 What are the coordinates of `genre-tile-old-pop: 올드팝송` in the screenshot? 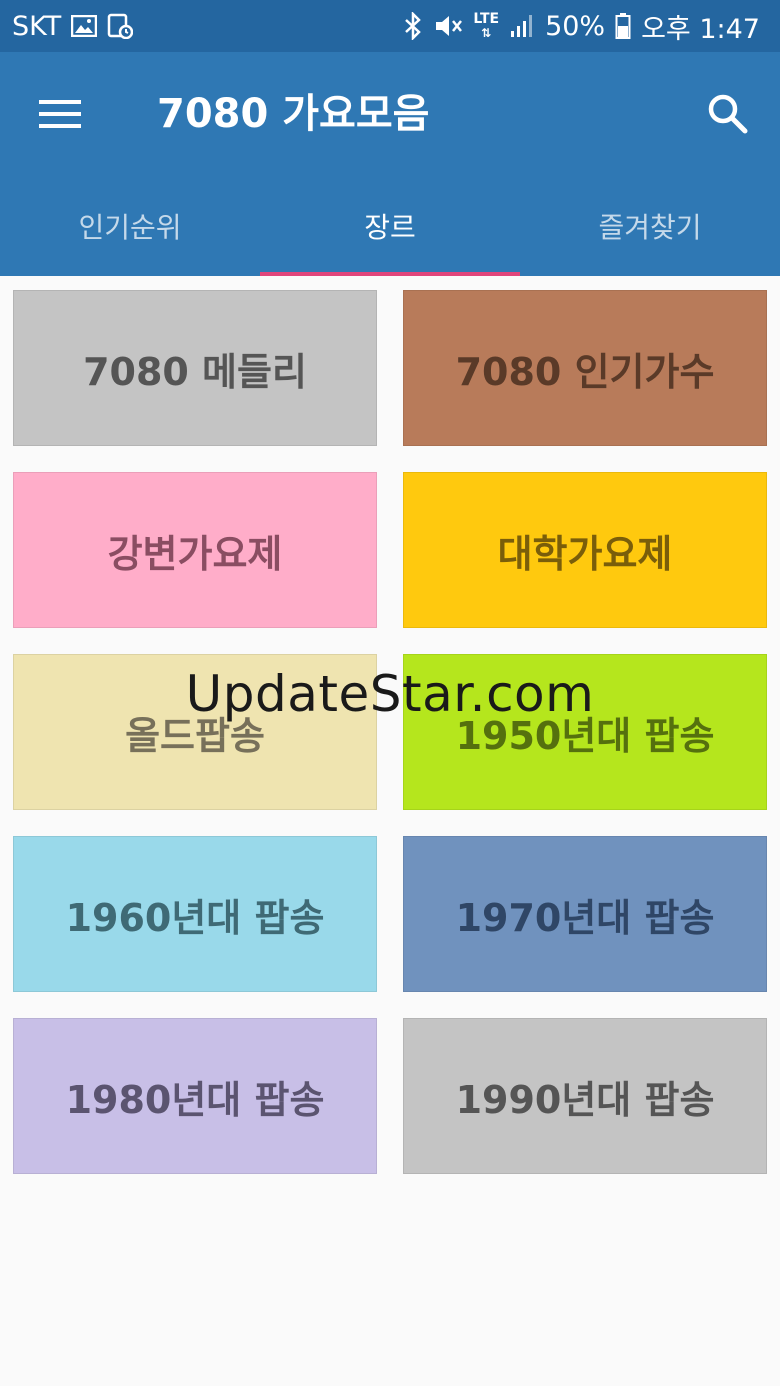 It's located at (195, 732).